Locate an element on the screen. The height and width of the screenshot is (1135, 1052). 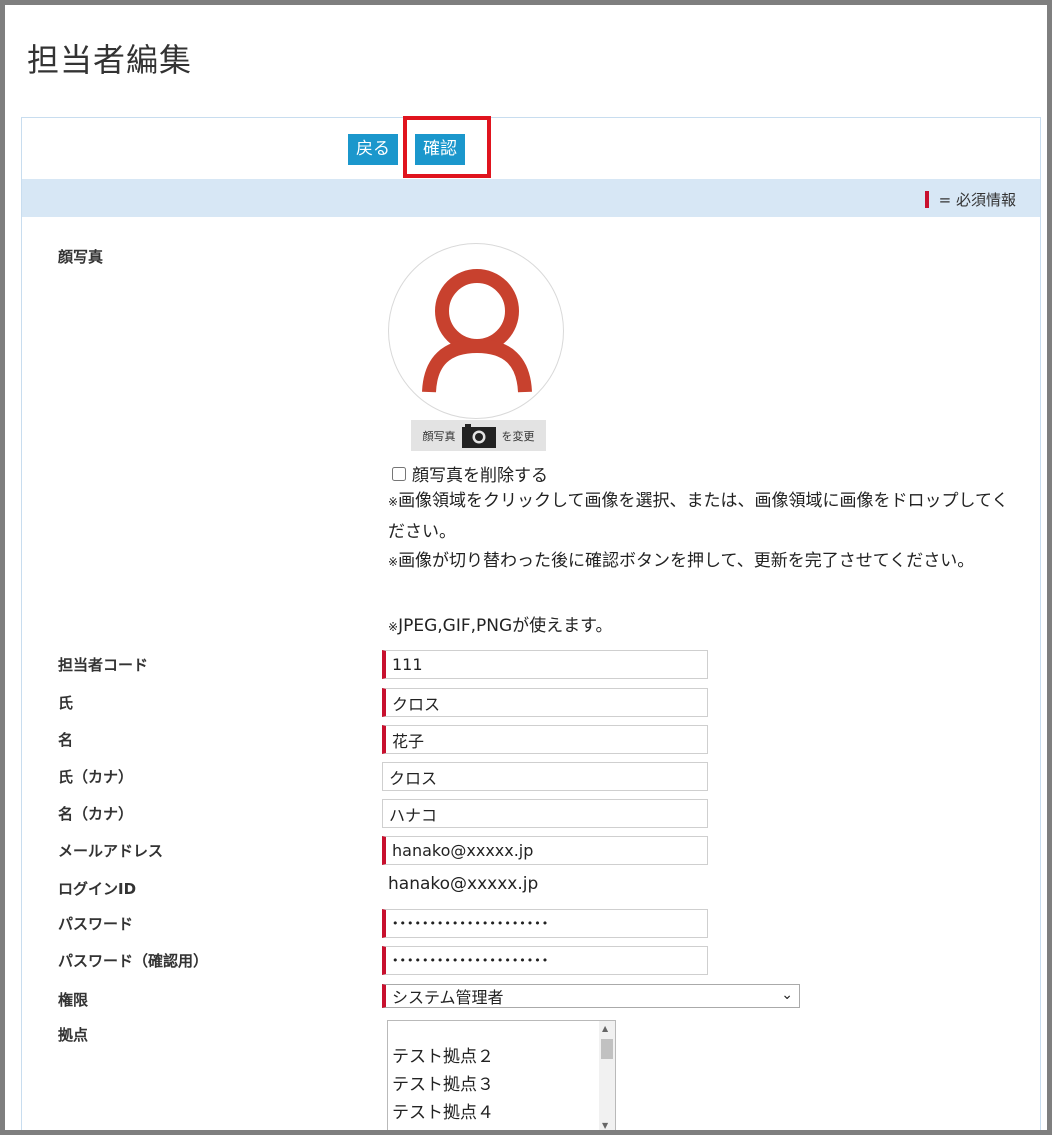
email-label: メールアドレス is located at coordinates (111, 851).